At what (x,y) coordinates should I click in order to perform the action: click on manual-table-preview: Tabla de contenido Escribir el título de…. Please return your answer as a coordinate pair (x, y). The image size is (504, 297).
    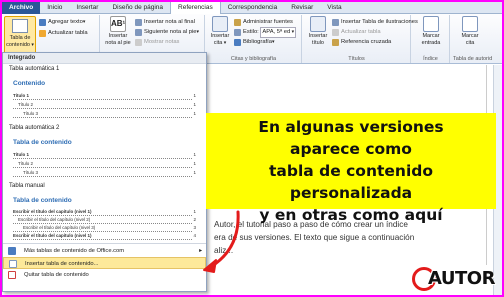
    Looking at the image, I should click on (104, 217).